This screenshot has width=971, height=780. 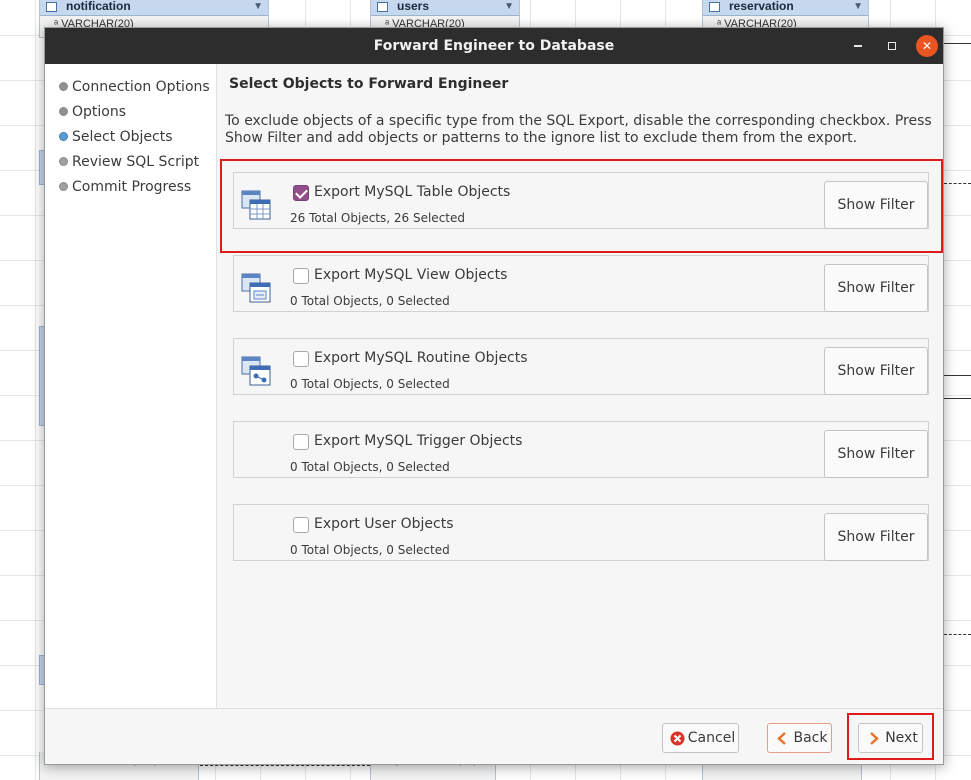 I want to click on page-heading: Select Objects to Forward Engineer, so click(x=369, y=84).